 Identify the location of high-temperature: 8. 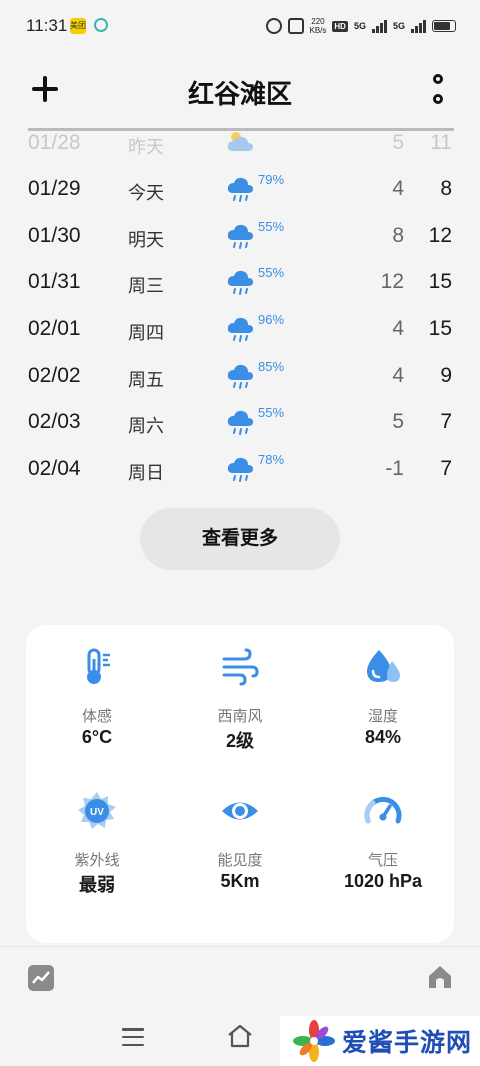
(446, 188).